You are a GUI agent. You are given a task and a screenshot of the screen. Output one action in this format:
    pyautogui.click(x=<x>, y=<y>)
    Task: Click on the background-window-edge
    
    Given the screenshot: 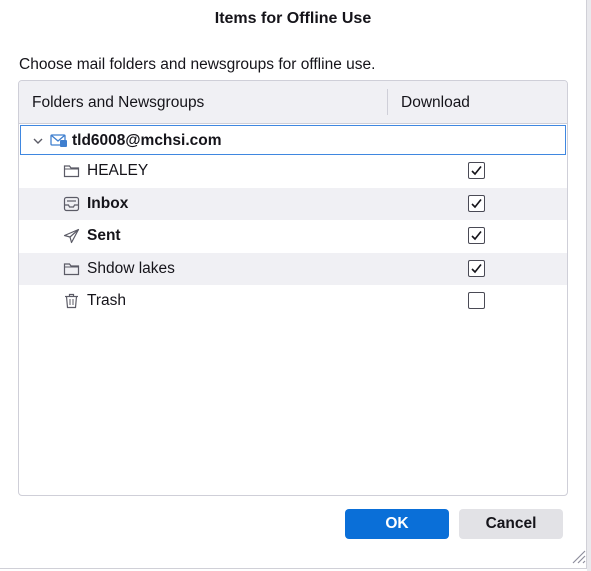 What is the action you would take?
    pyautogui.click(x=589, y=285)
    